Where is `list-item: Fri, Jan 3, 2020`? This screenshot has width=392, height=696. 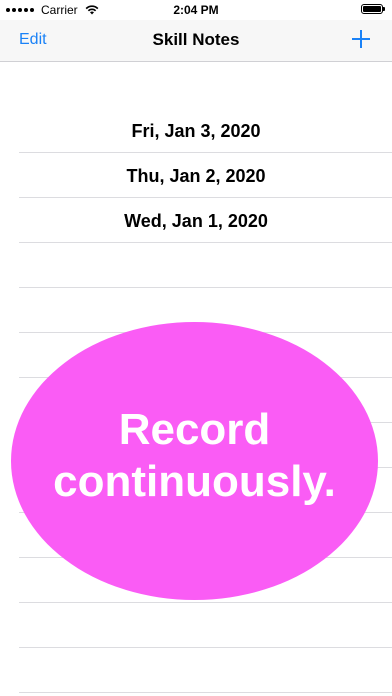
list-item: Fri, Jan 3, 2020 is located at coordinates (196, 107).